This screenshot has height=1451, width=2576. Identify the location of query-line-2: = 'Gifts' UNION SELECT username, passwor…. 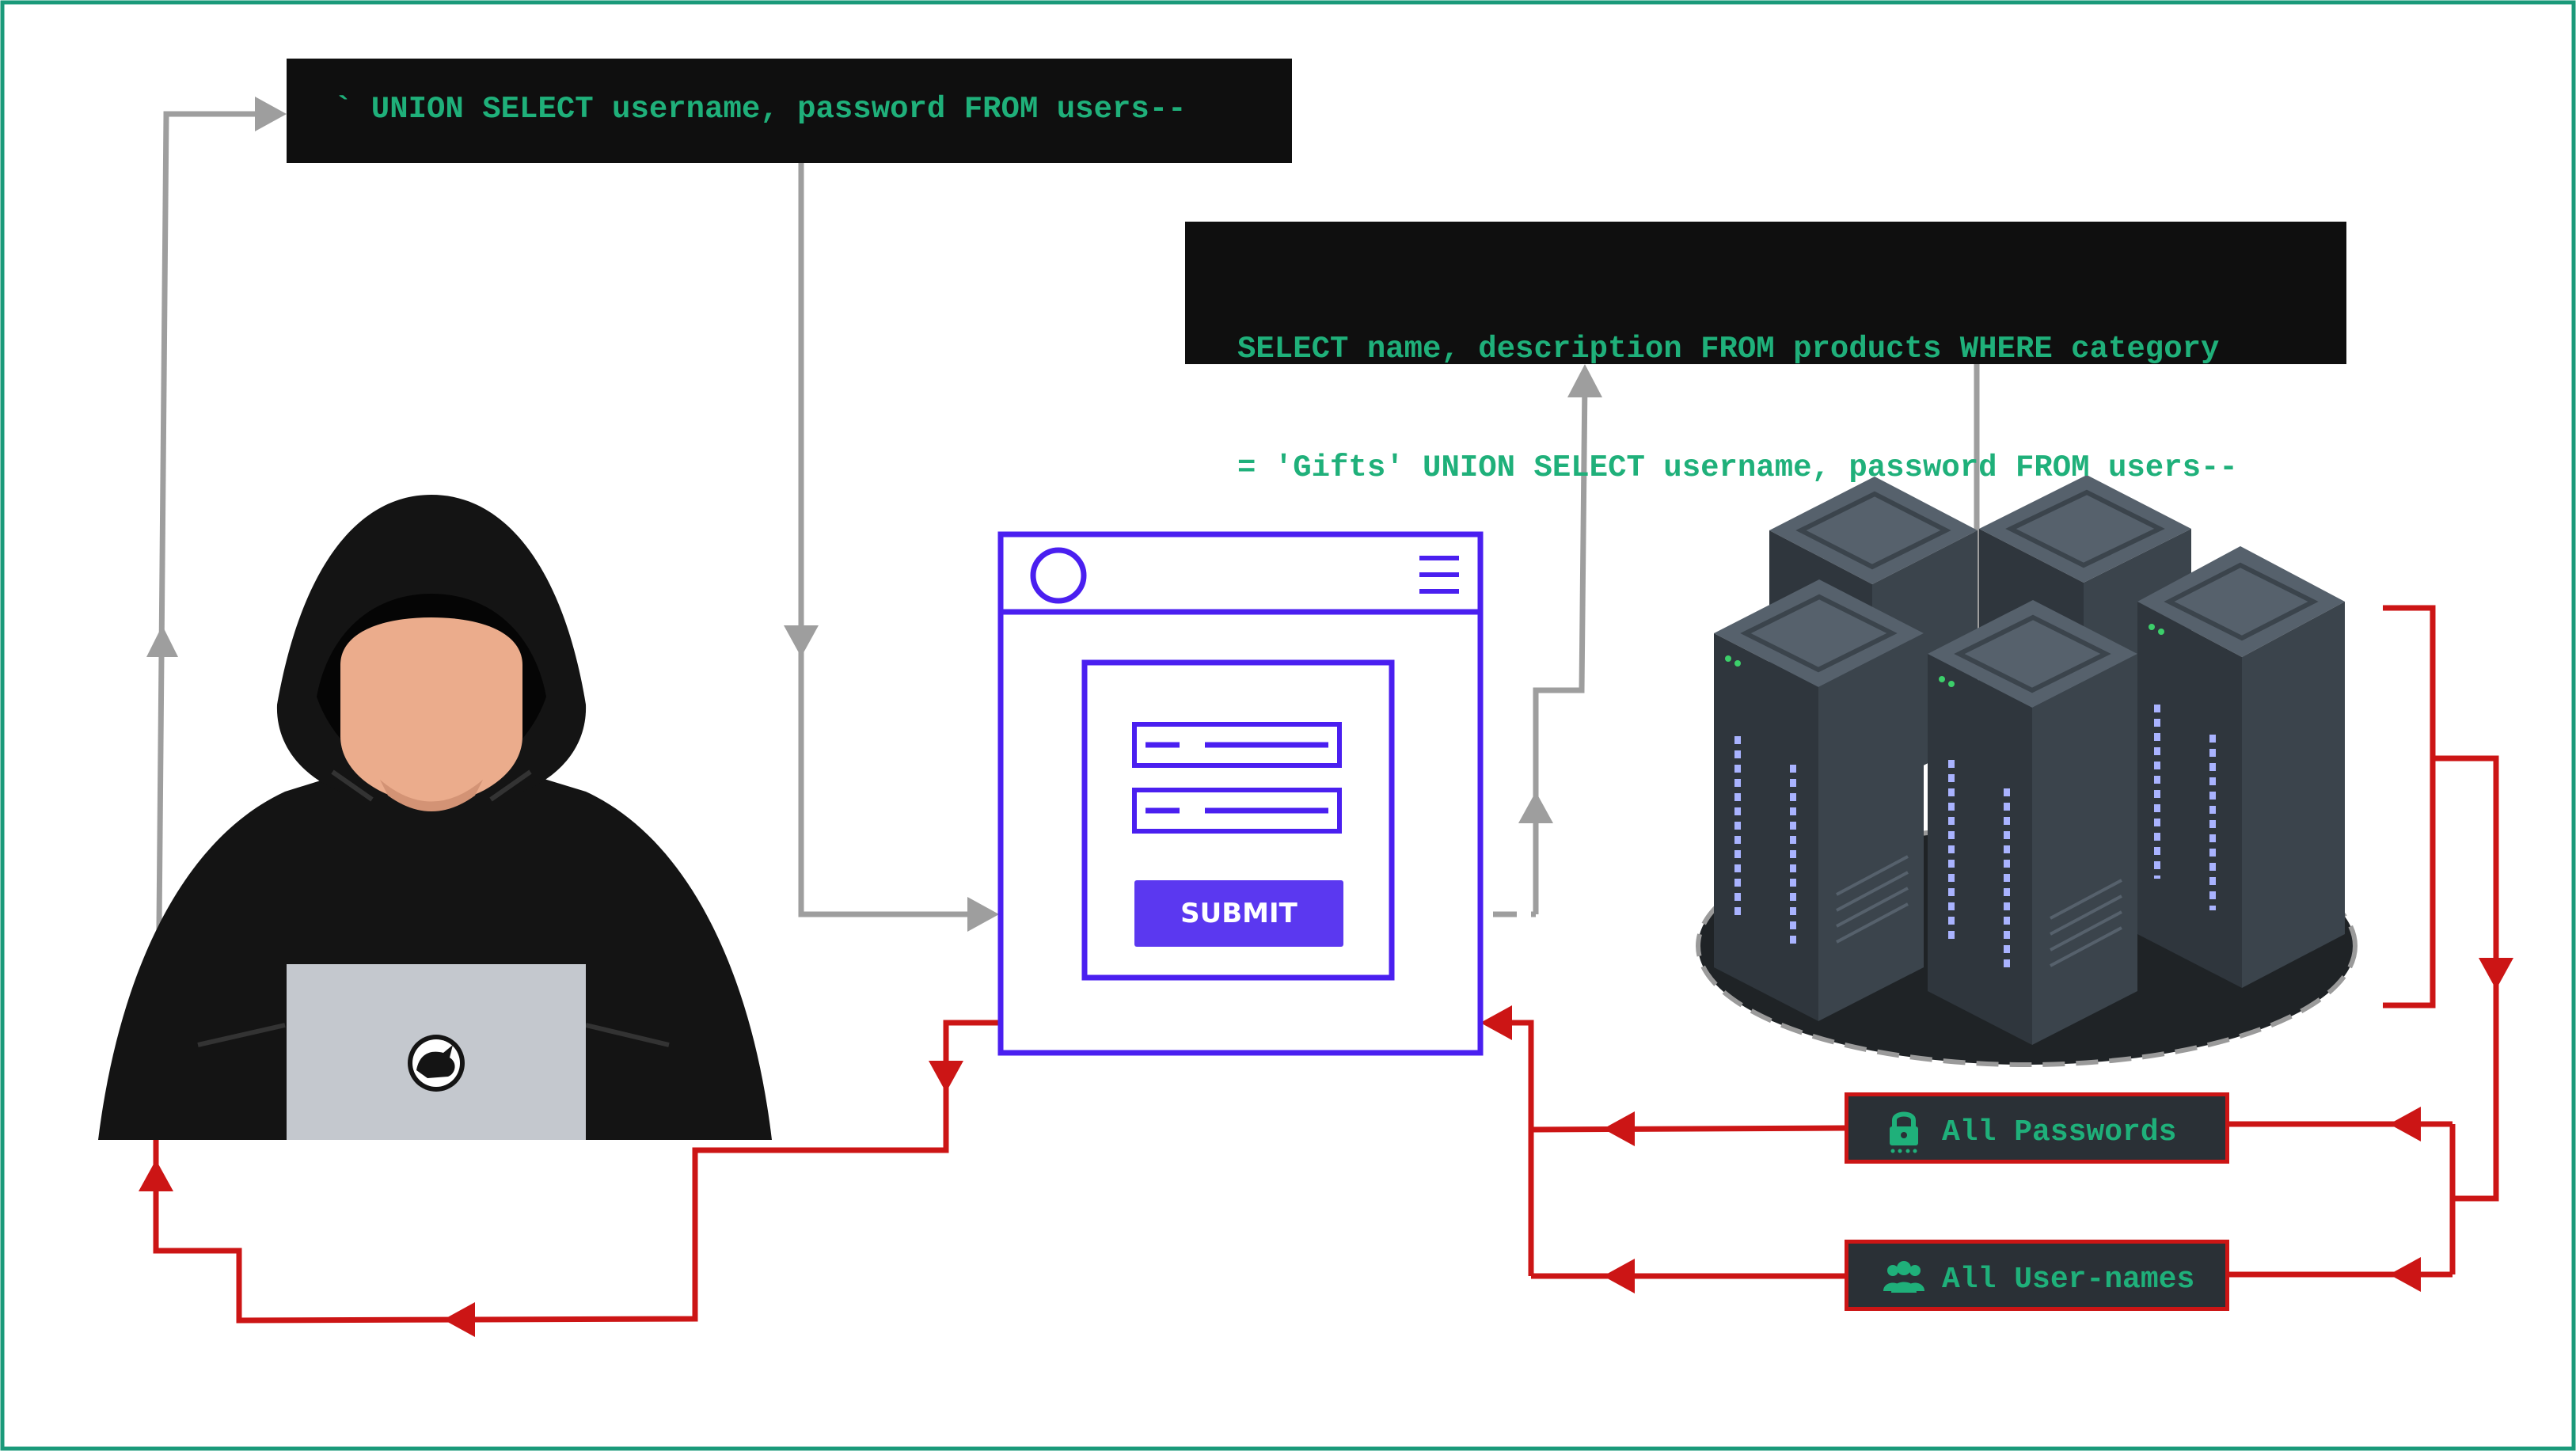
(1738, 467).